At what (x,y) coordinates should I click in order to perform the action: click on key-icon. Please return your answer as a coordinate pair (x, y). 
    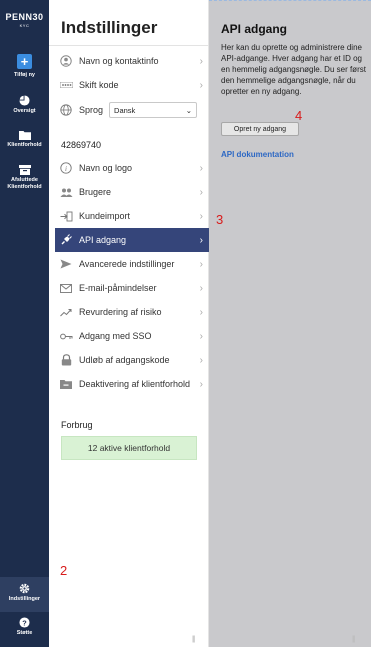
    Looking at the image, I should click on (66, 336).